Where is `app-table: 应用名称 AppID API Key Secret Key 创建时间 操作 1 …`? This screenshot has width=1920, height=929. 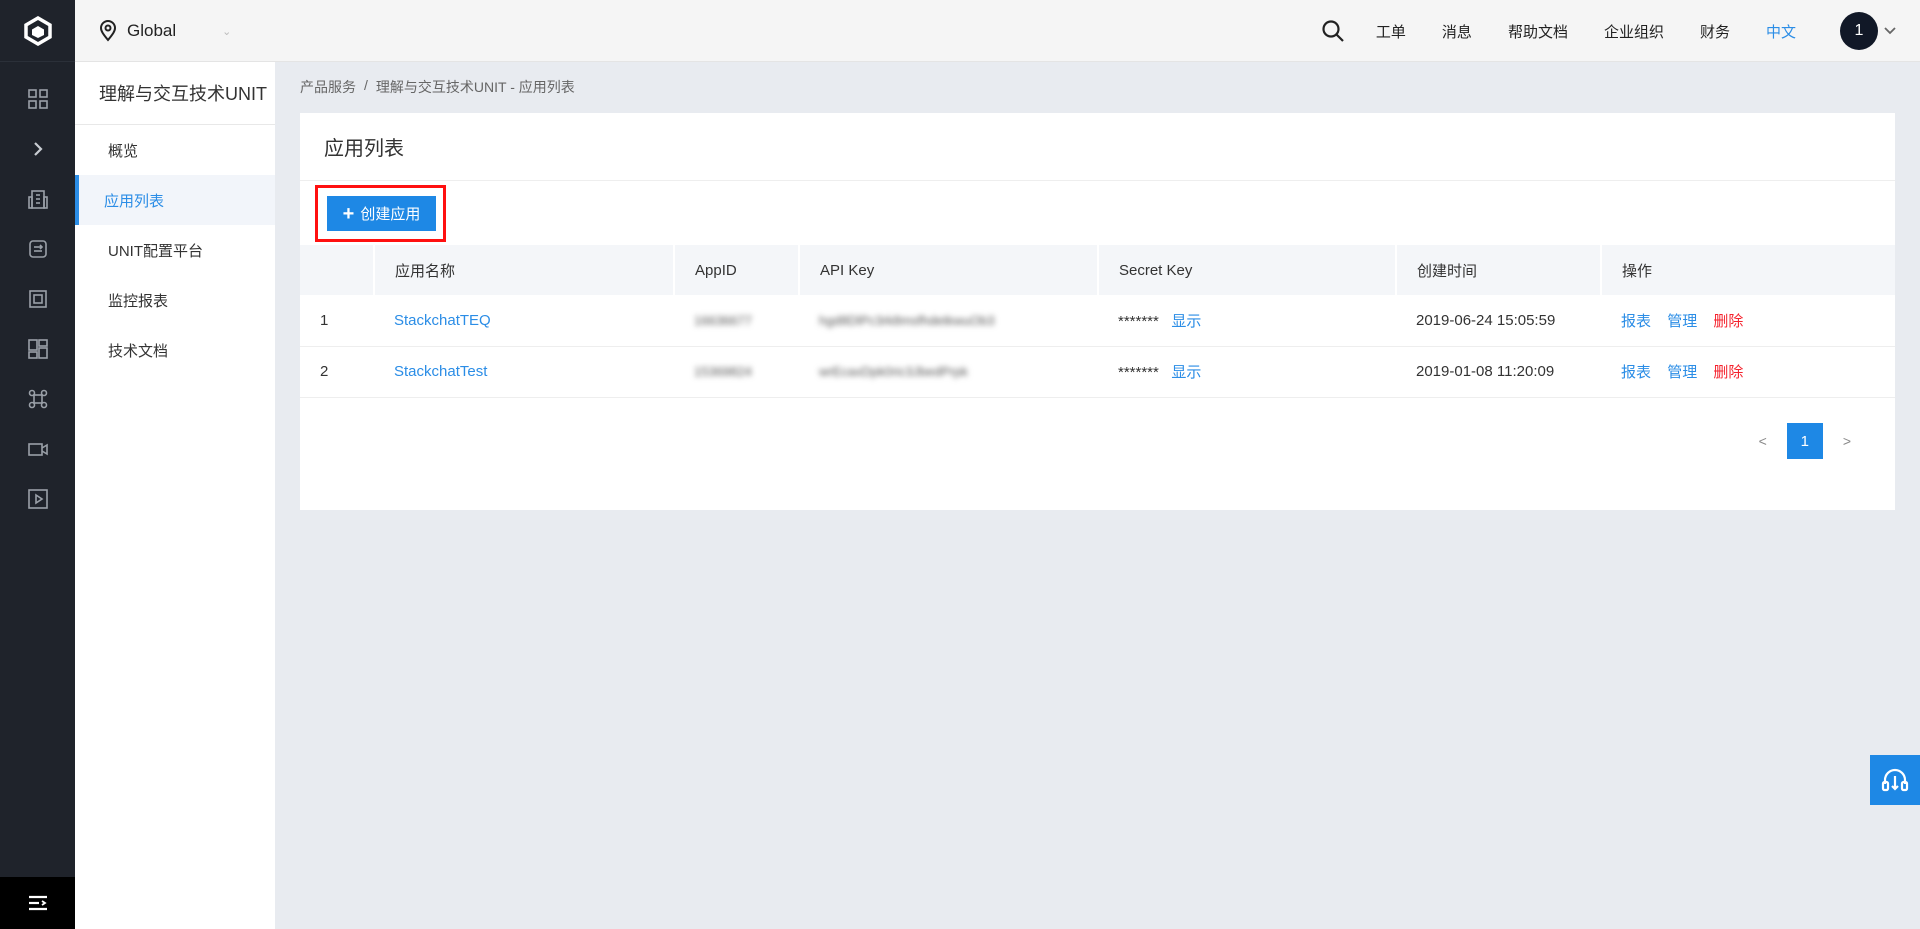 app-table: 应用名称 AppID API Key Secret Key 创建时间 操作 1 … is located at coordinates (1097, 321).